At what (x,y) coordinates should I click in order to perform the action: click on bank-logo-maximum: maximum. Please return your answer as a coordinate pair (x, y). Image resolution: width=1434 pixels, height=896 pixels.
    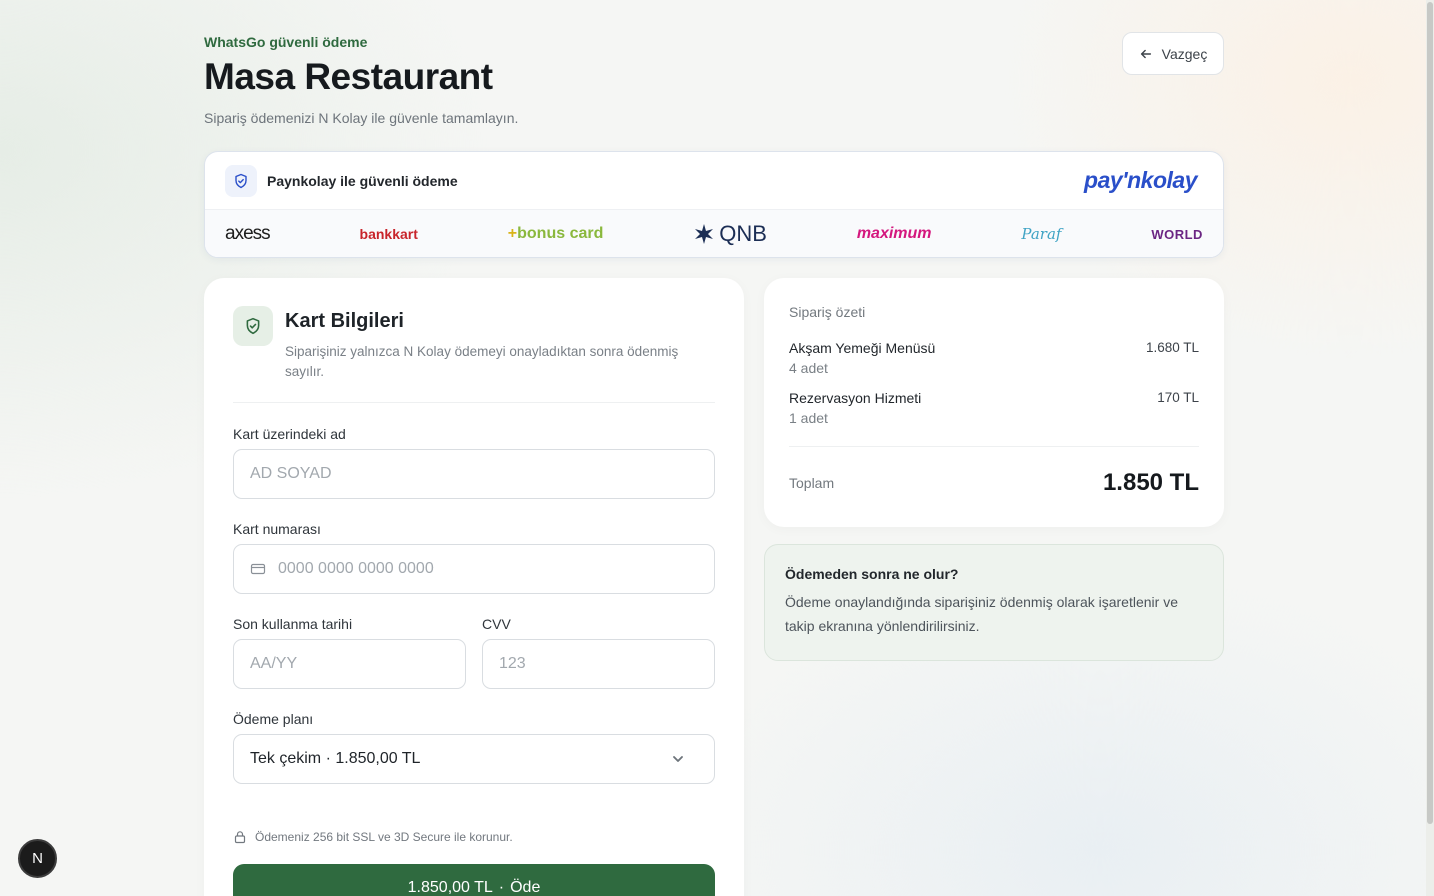
    Looking at the image, I should click on (894, 233).